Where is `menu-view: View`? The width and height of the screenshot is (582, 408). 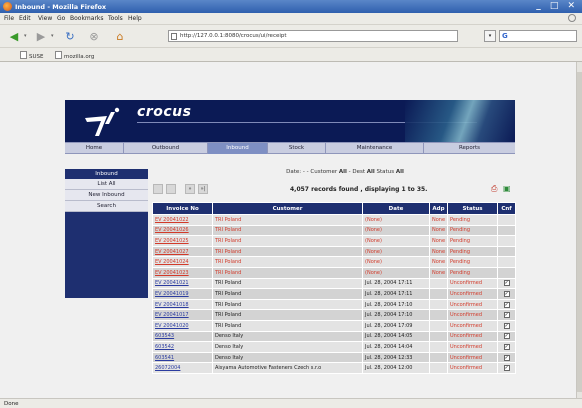
menu-view: View is located at coordinates (45, 18).